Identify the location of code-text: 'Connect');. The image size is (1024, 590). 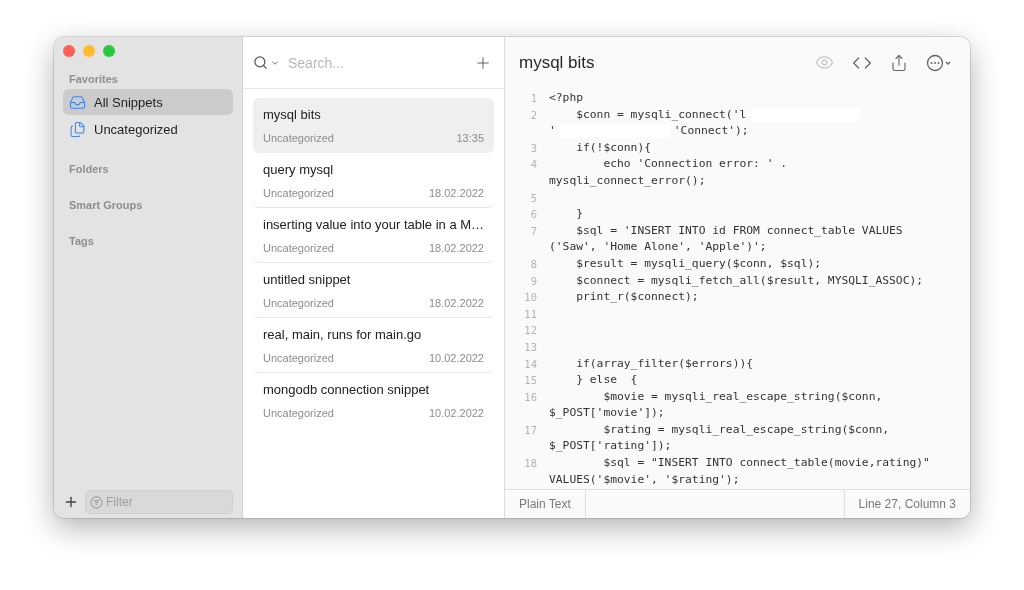
(711, 131).